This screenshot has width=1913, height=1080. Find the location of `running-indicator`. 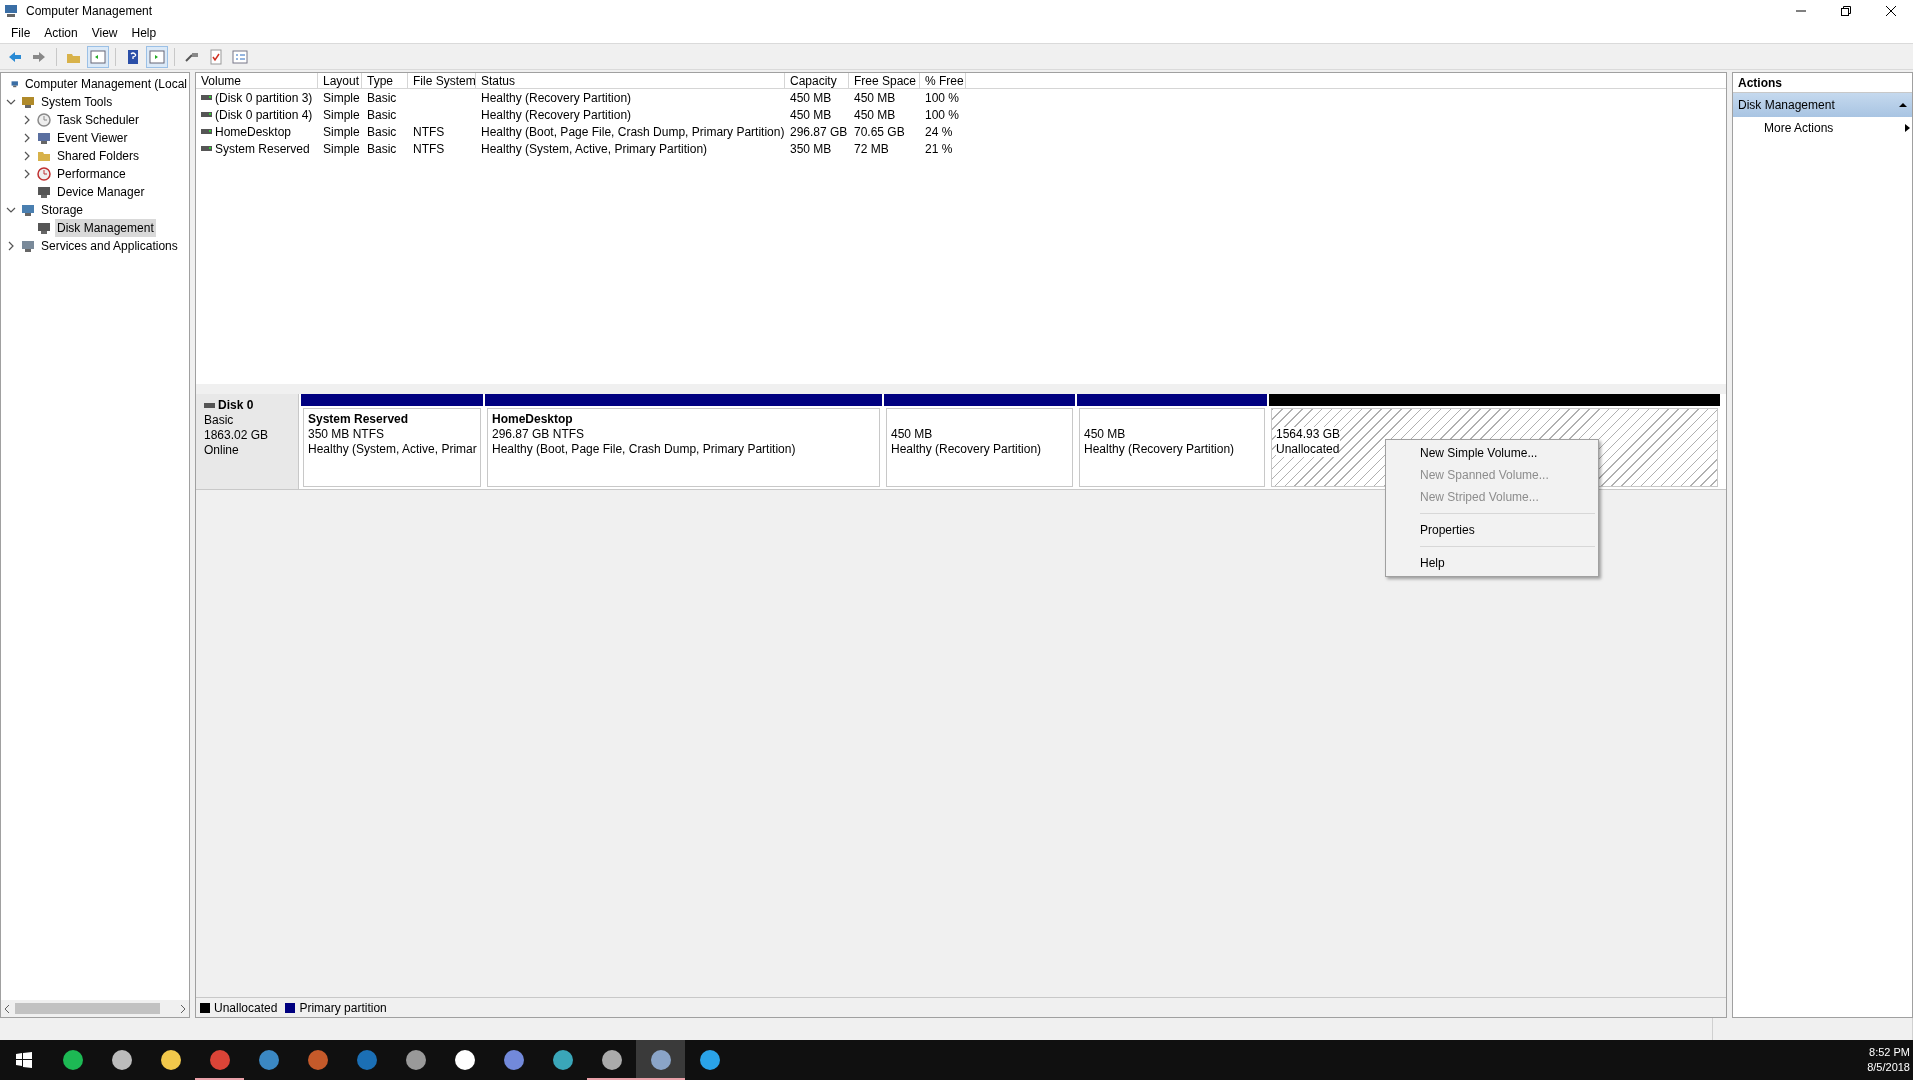

running-indicator is located at coordinates (219, 1079).